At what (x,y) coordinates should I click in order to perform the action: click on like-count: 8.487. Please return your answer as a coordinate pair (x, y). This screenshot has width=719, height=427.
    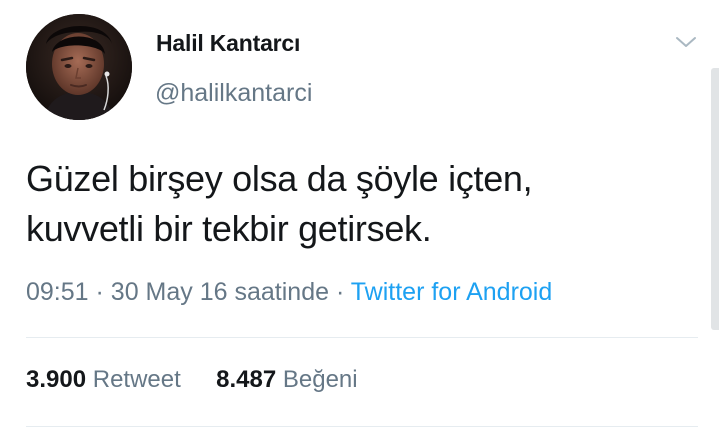
    Looking at the image, I should click on (246, 379).